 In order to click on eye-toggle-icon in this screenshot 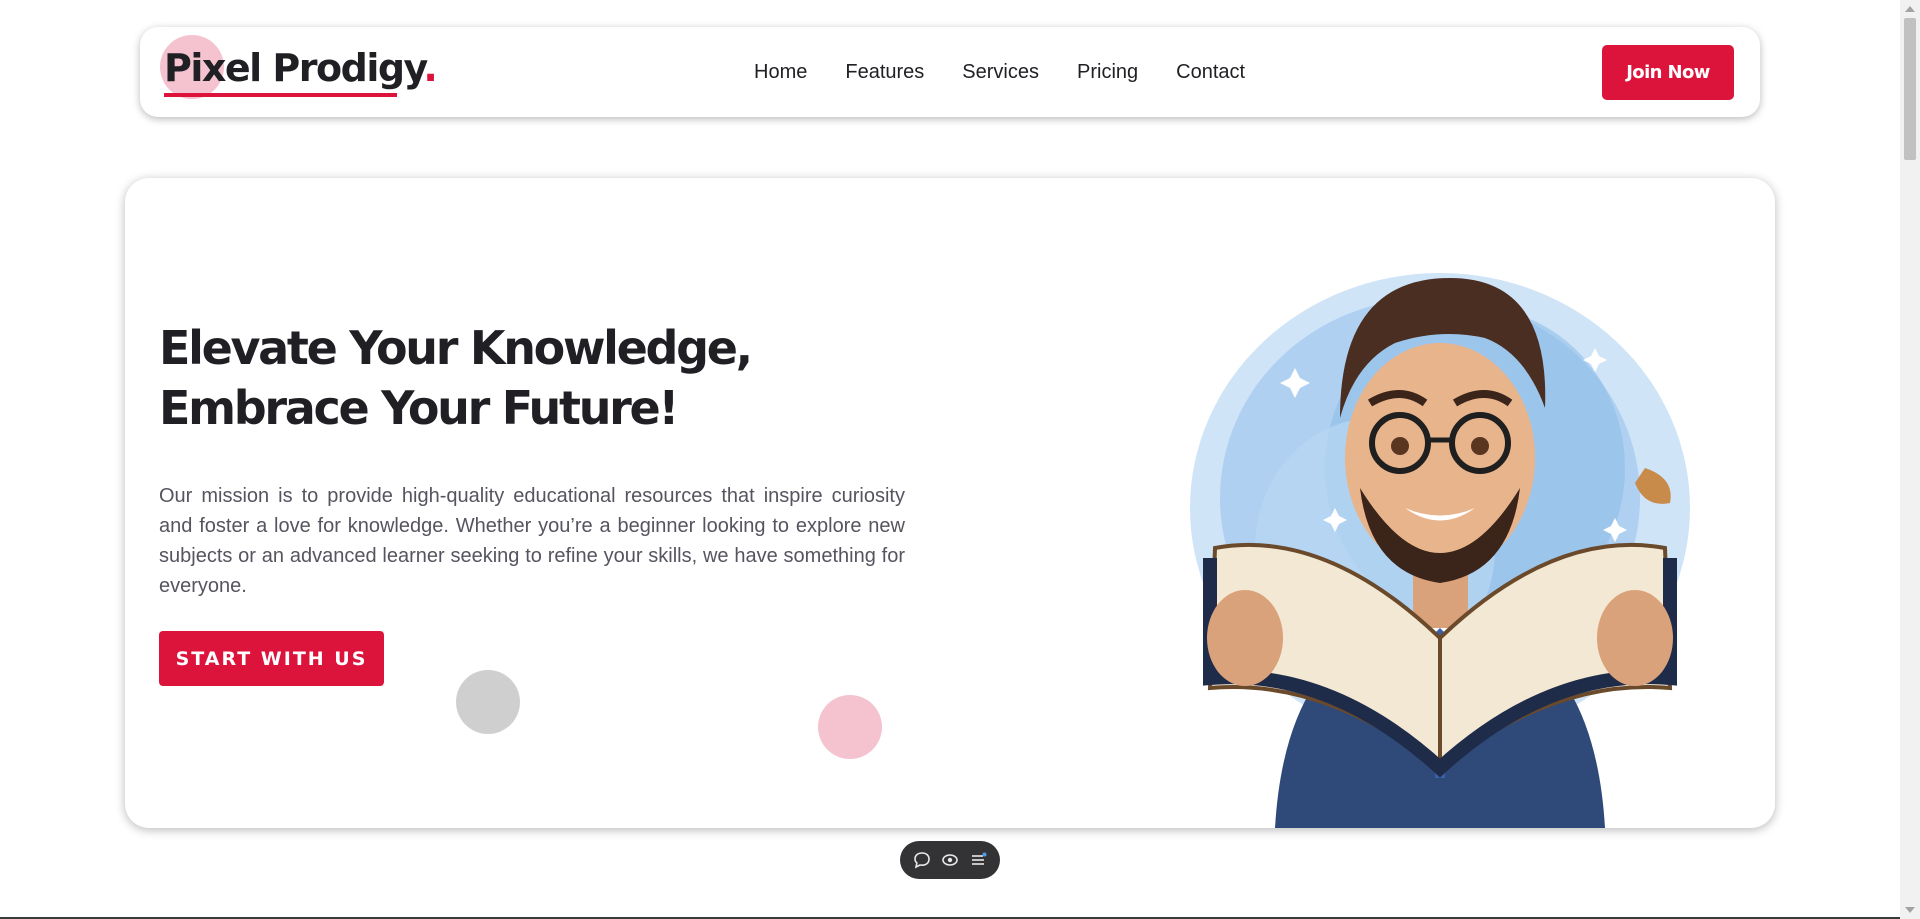, I will do `click(950, 860)`.